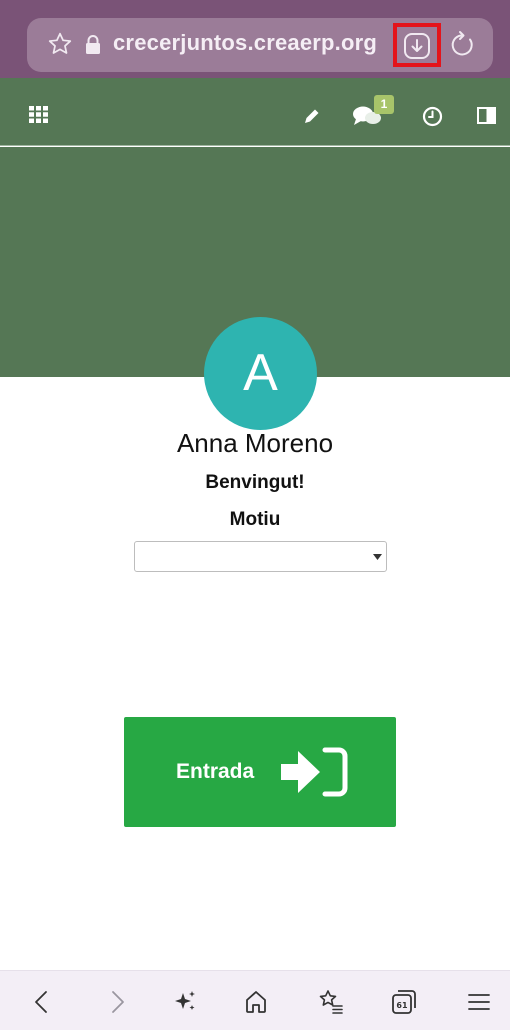 This screenshot has height=1030, width=510. Describe the element at coordinates (463, 45) in the screenshot. I see `reload-icon` at that location.